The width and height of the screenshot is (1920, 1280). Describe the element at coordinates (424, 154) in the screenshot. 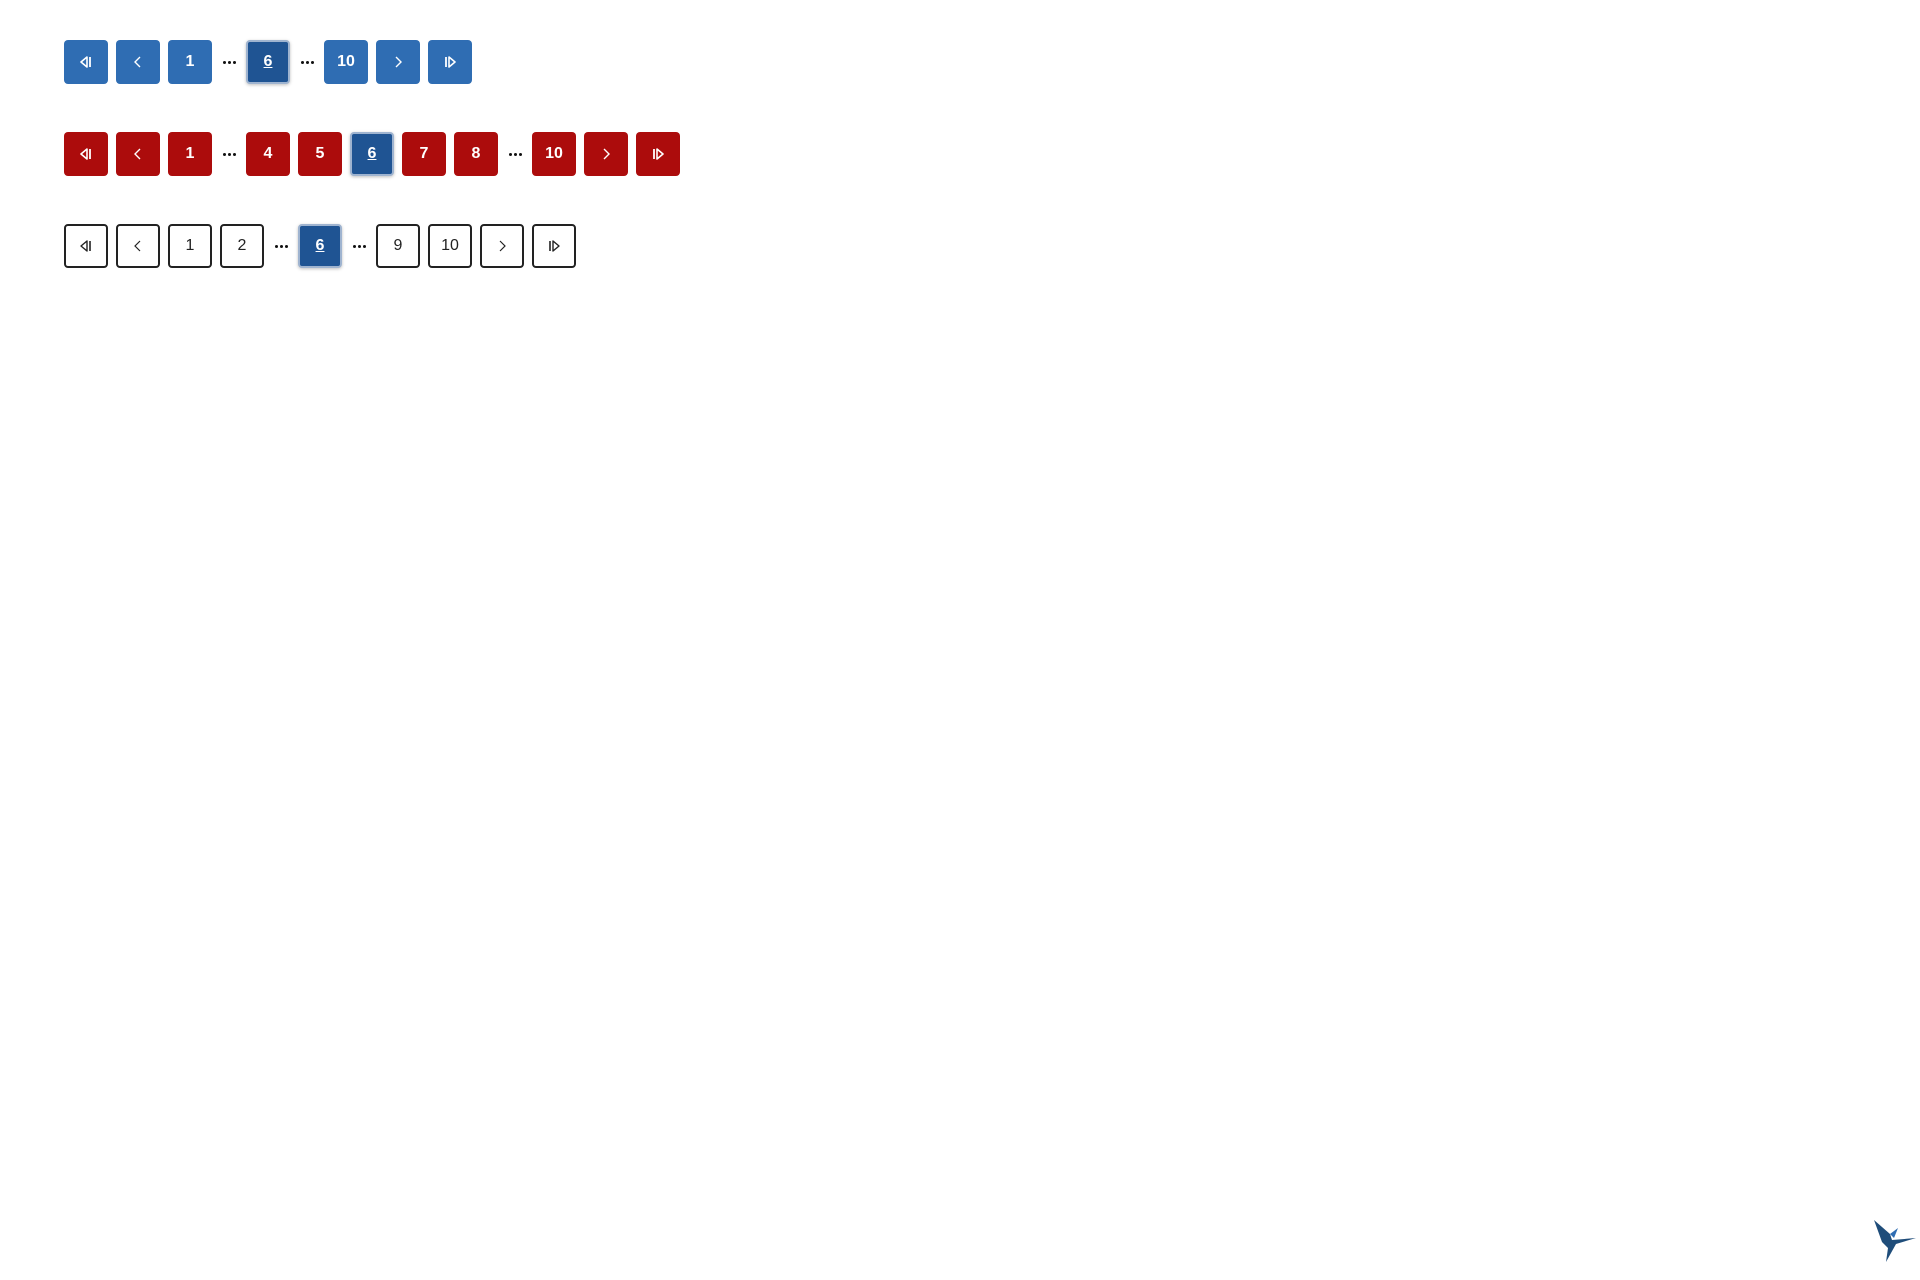

I see `page-button-7: 7` at that location.